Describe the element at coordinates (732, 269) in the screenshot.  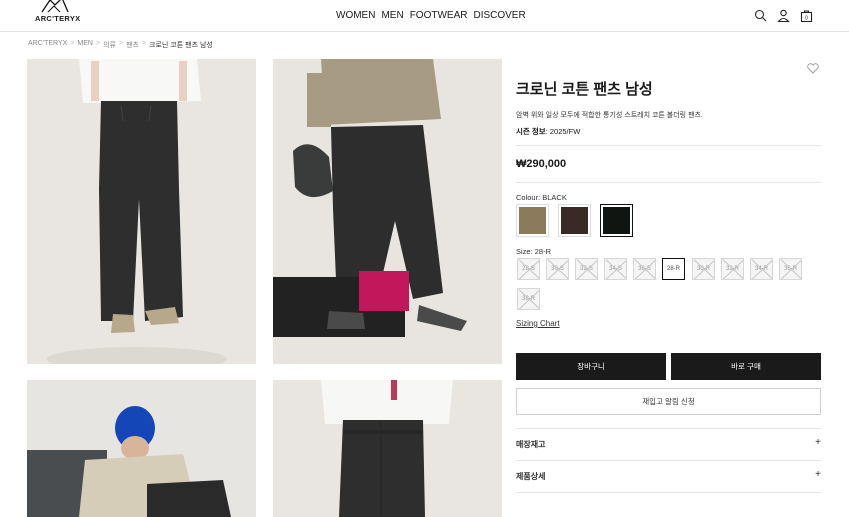
I see `size-option: 32-R` at that location.